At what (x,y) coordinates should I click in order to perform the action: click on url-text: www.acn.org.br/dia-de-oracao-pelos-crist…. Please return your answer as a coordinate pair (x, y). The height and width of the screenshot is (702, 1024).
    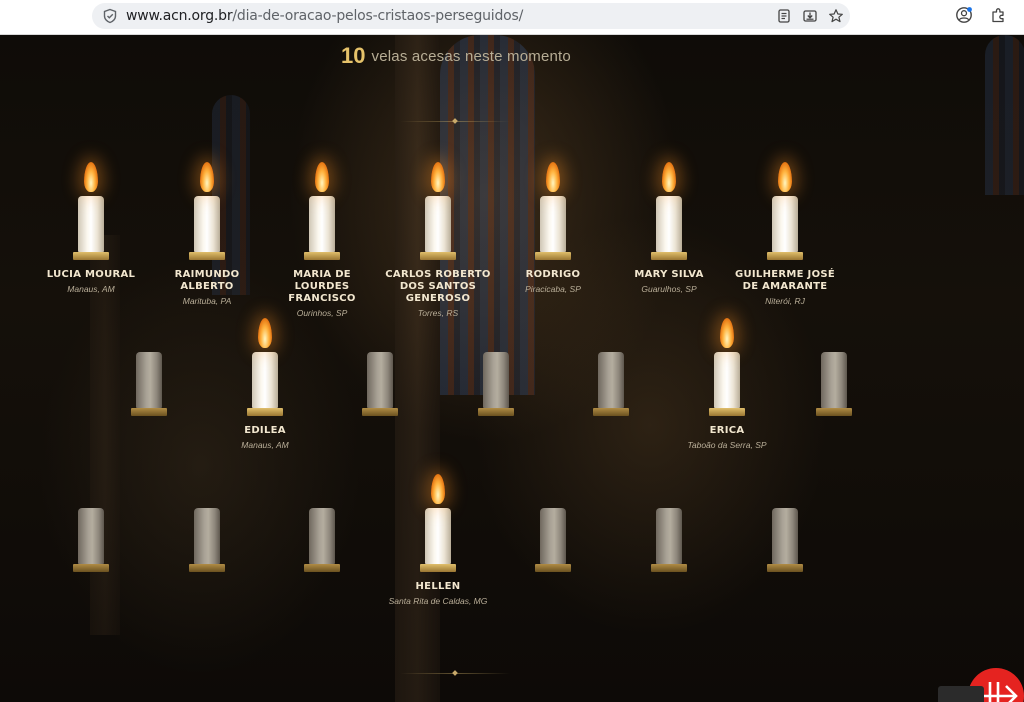
    Looking at the image, I should click on (324, 16).